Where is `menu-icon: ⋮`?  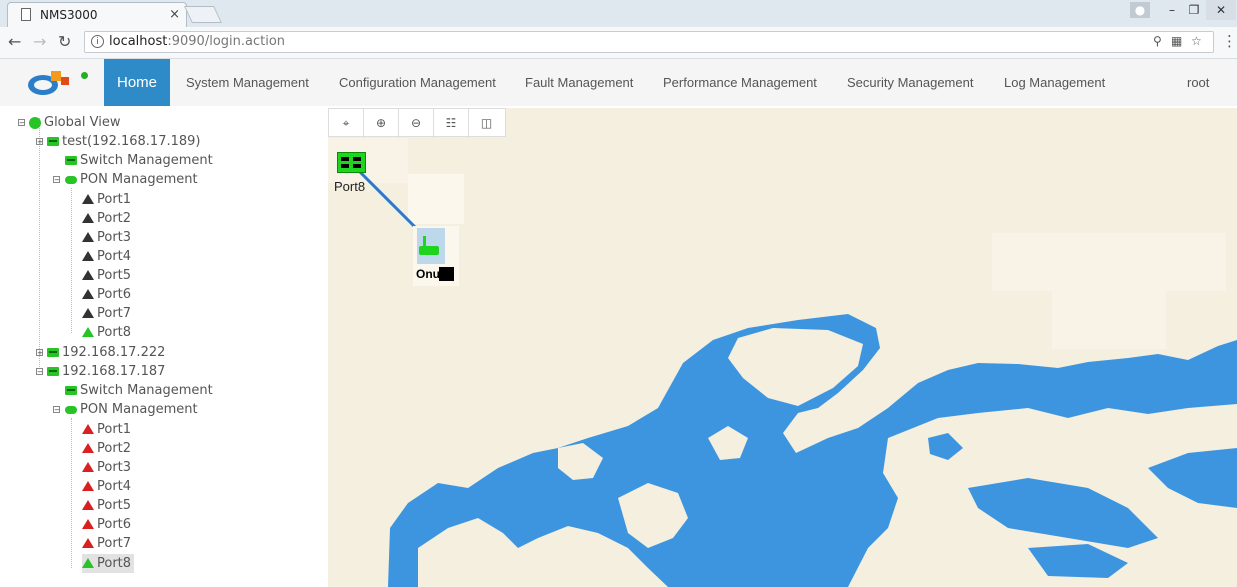
menu-icon: ⋮ is located at coordinates (1229, 41).